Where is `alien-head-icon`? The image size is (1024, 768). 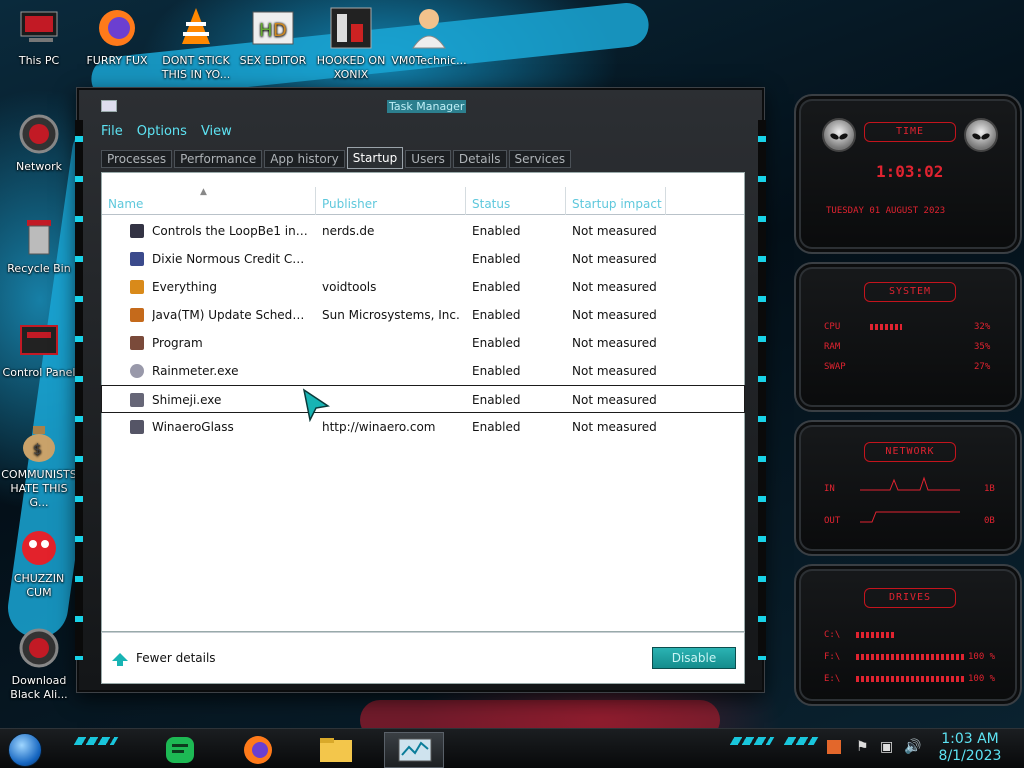 alien-head-icon is located at coordinates (839, 135).